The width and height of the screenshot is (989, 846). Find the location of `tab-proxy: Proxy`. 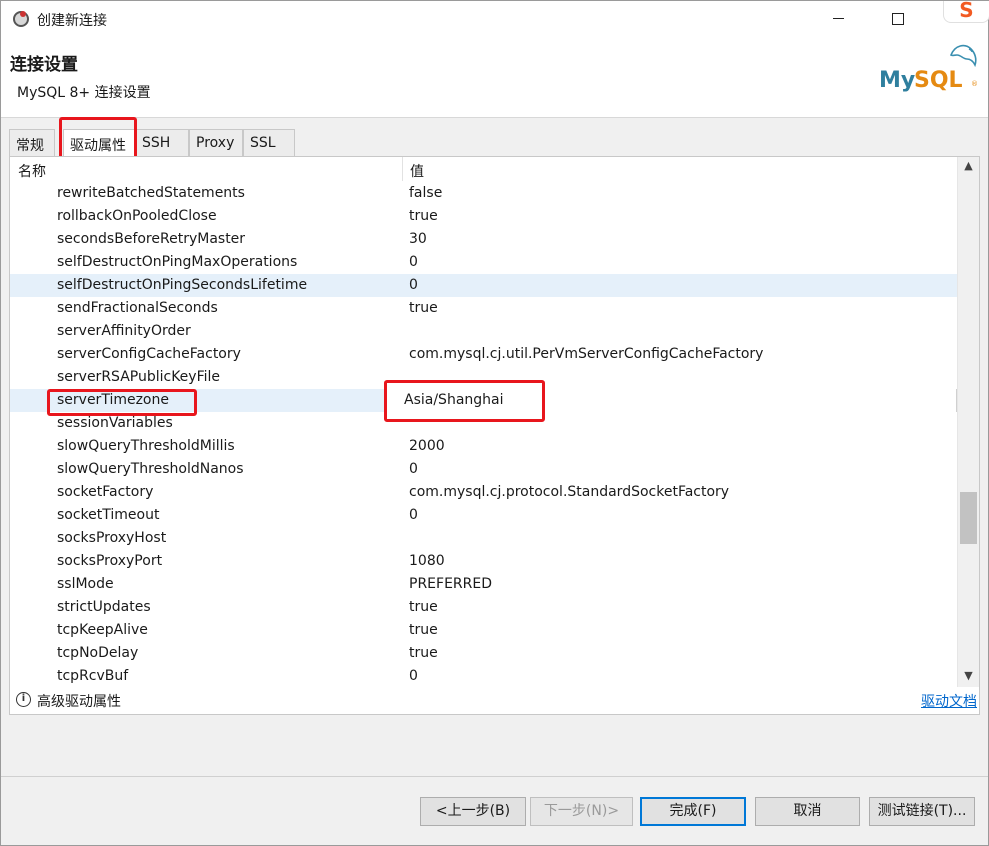

tab-proxy: Proxy is located at coordinates (216, 143).